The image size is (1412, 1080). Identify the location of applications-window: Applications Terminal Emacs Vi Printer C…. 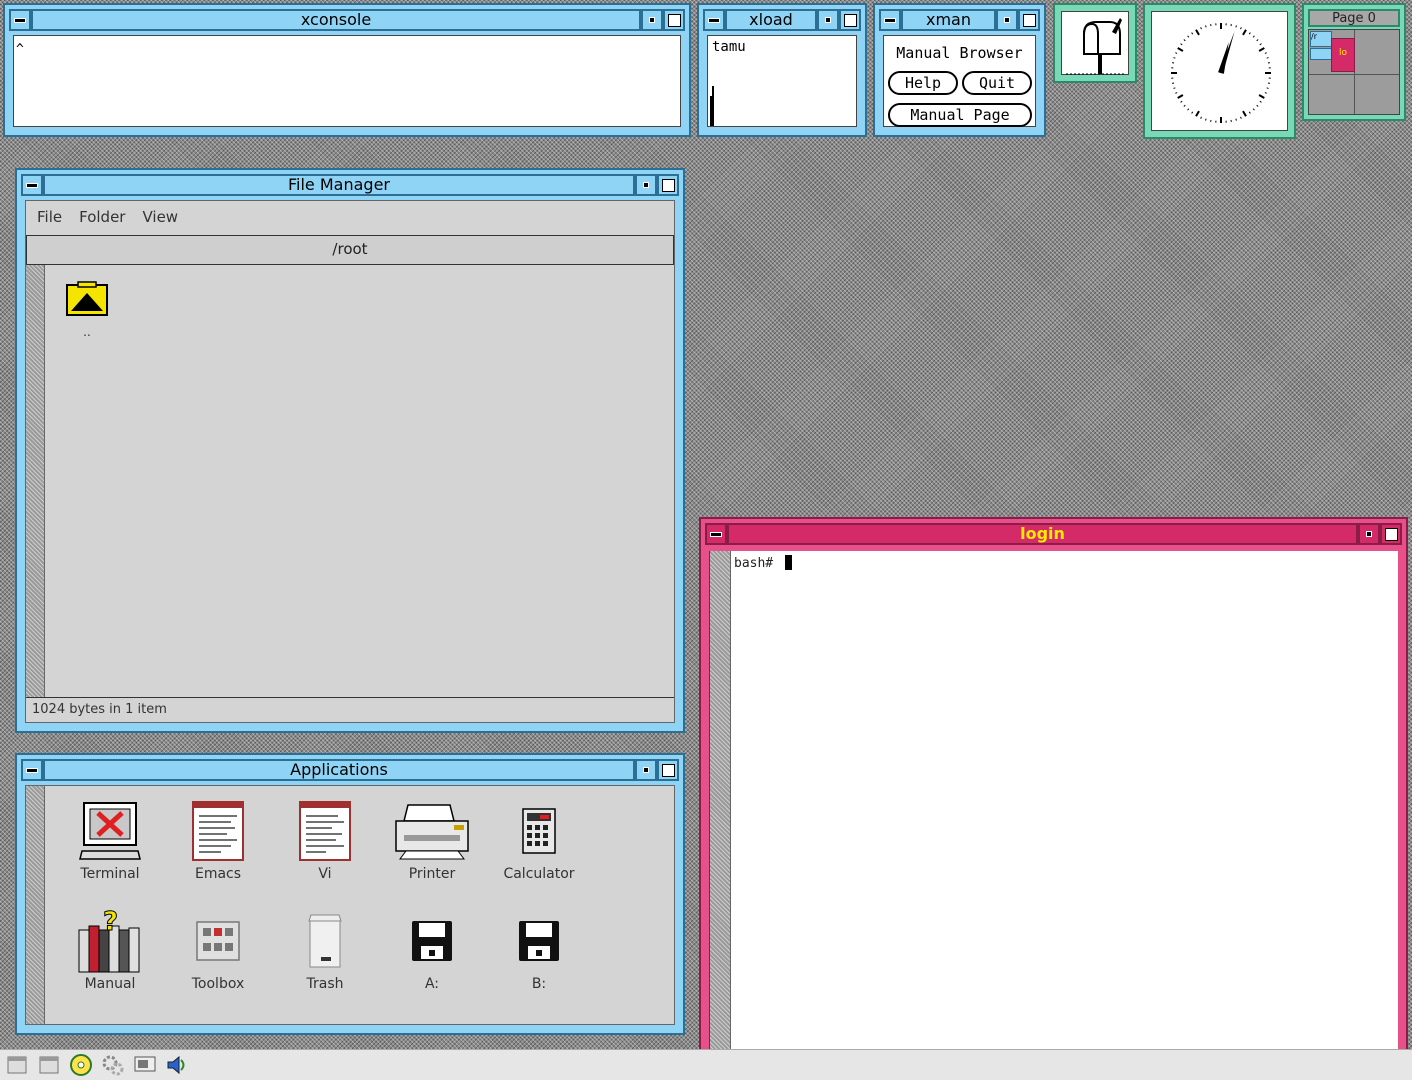
(350, 894).